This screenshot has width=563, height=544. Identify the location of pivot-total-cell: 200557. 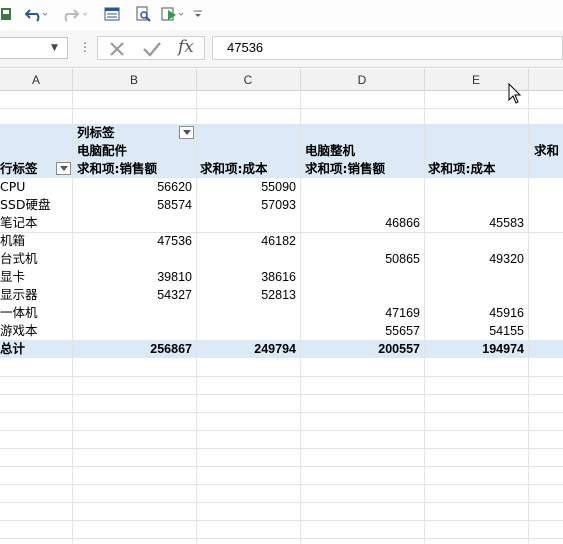
(360, 349).